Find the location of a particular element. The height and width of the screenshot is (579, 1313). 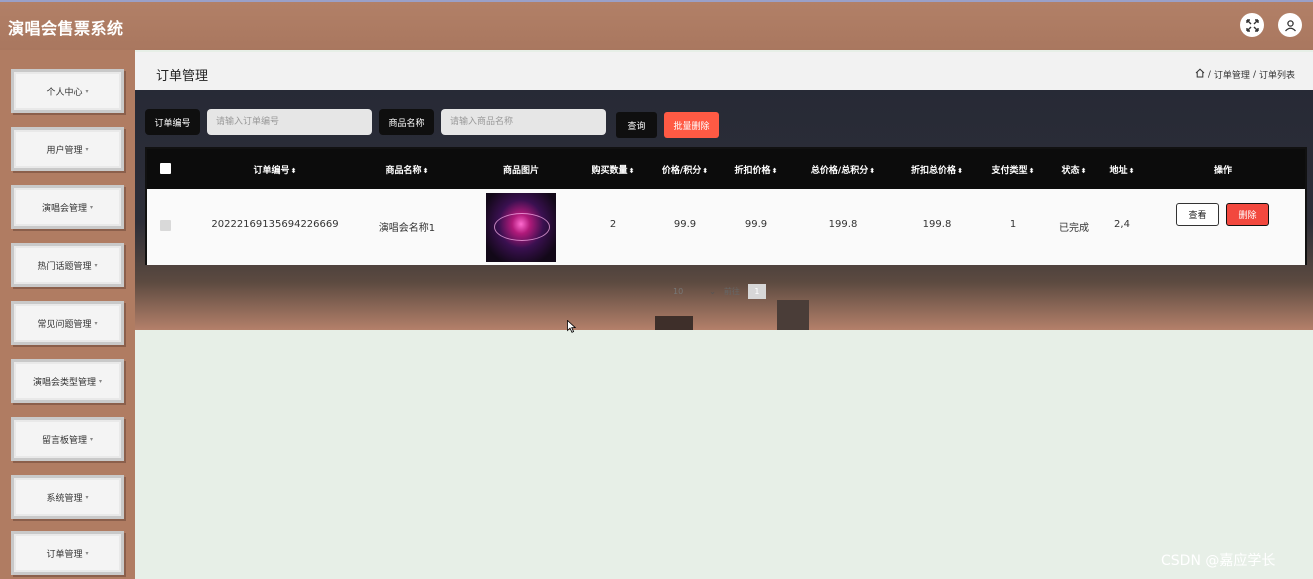

column-header: 折扣总价格⬍ is located at coordinates (937, 169).